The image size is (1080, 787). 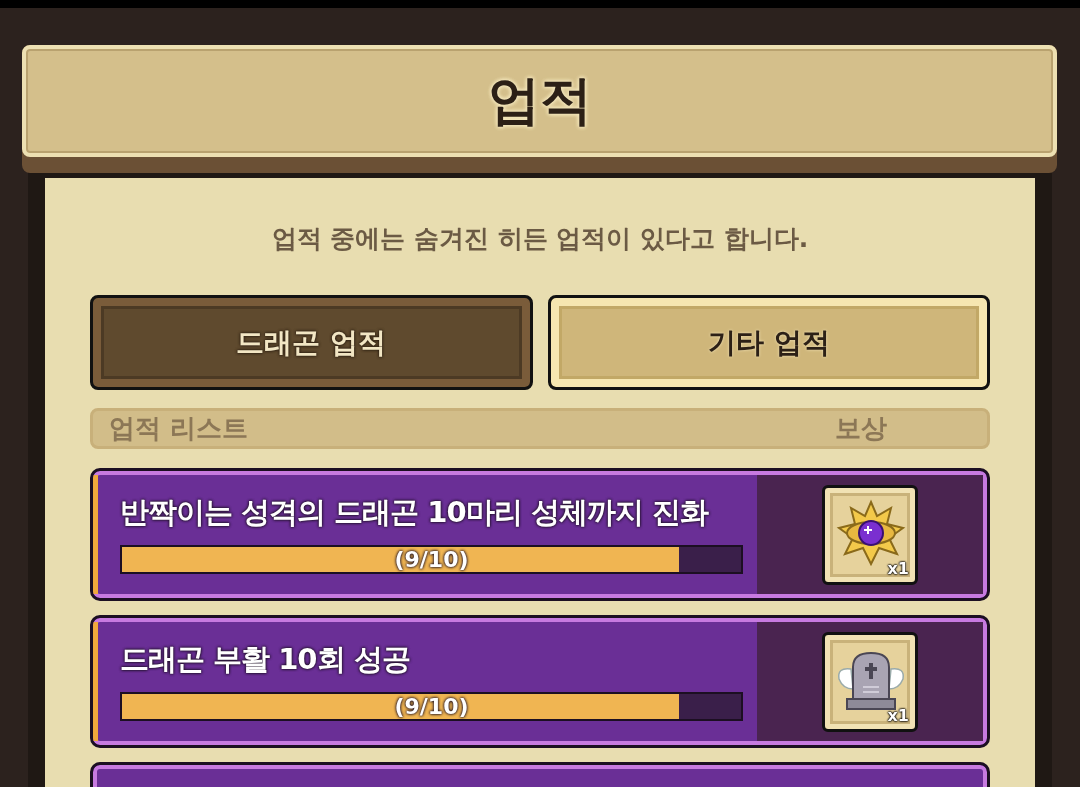 I want to click on achievement-name: 반짝이는 성격의 드래곤 10마리 성체까지 진화, so click(x=415, y=512).